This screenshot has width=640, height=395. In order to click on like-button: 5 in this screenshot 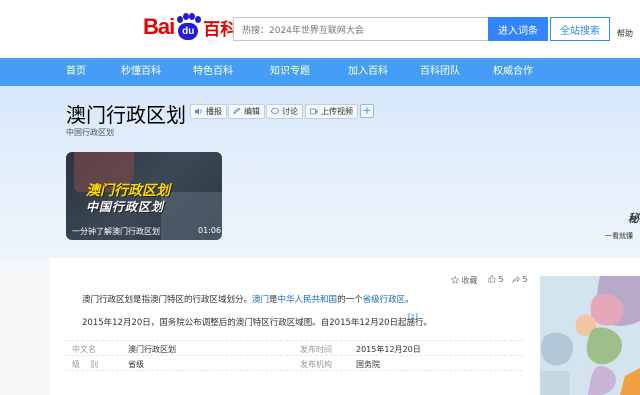, I will do `click(496, 279)`.